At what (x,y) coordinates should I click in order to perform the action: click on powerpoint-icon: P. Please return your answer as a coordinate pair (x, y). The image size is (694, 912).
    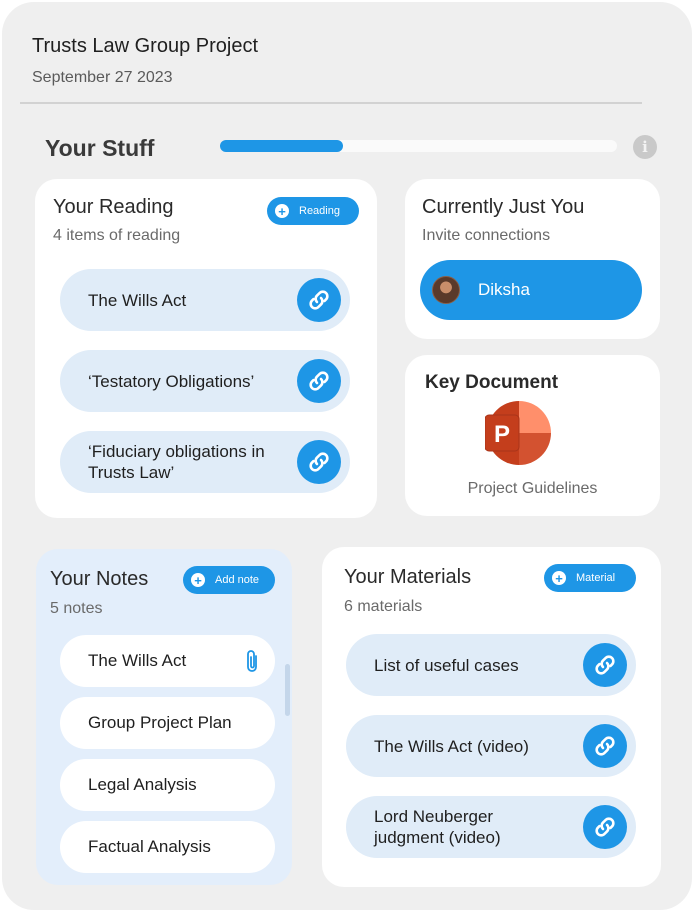
    Looking at the image, I should click on (519, 433).